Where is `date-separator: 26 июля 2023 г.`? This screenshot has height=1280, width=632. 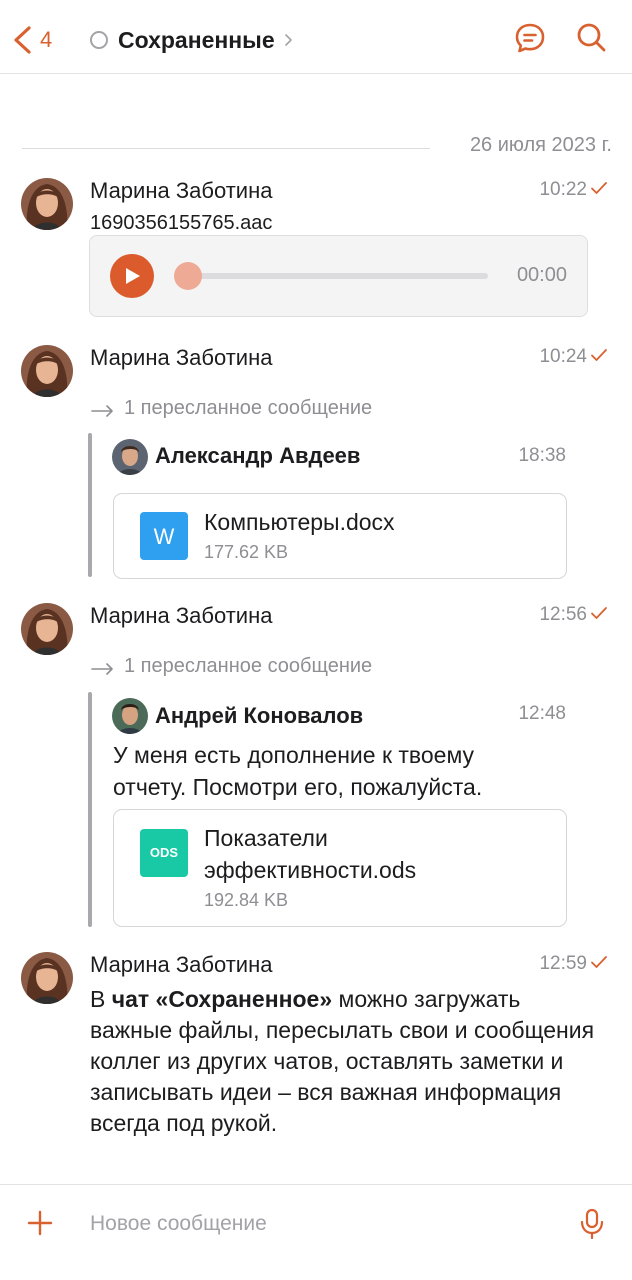 date-separator: 26 июля 2023 г. is located at coordinates (317, 149).